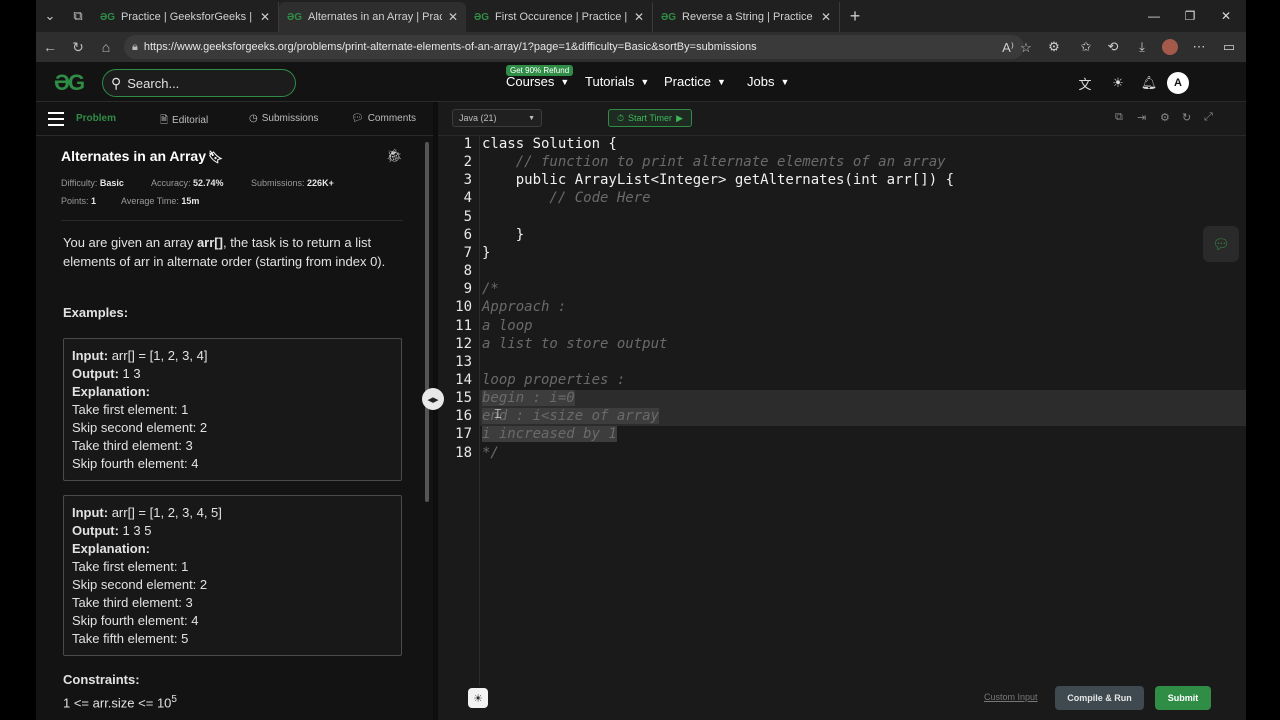  Describe the element at coordinates (1154, 16) in the screenshot. I see `minimize-icon: —` at that location.